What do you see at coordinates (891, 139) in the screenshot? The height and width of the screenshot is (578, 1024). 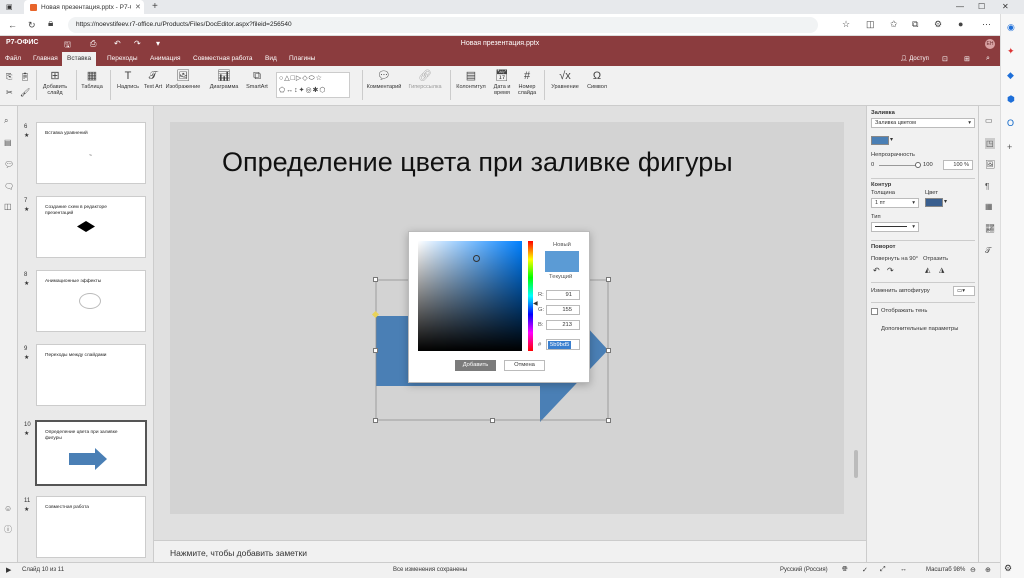 I see `chevron-down-icon: ▾` at bounding box center [891, 139].